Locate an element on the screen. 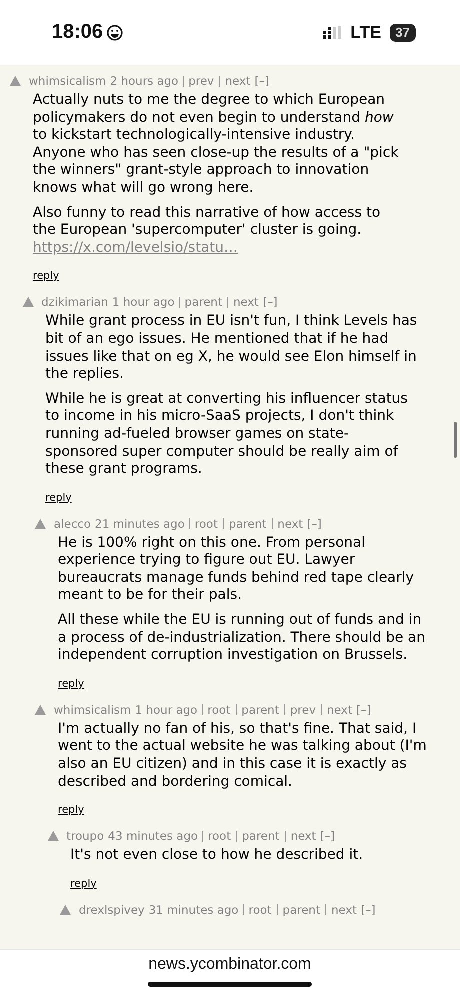 This screenshot has width=460, height=1000. comment-text: While grant process in EU isn't fun, I think Levels has bit of an ego issues. He mentioned that if he had issues like that on eg X, he would see Elon himself in the replies. is located at coordinates (232, 348).